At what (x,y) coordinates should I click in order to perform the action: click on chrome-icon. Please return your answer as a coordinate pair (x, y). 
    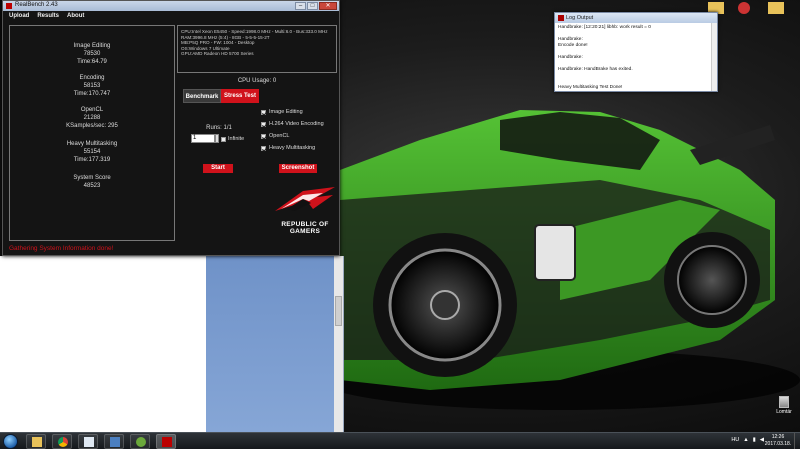
    Looking at the image, I should click on (63, 442).